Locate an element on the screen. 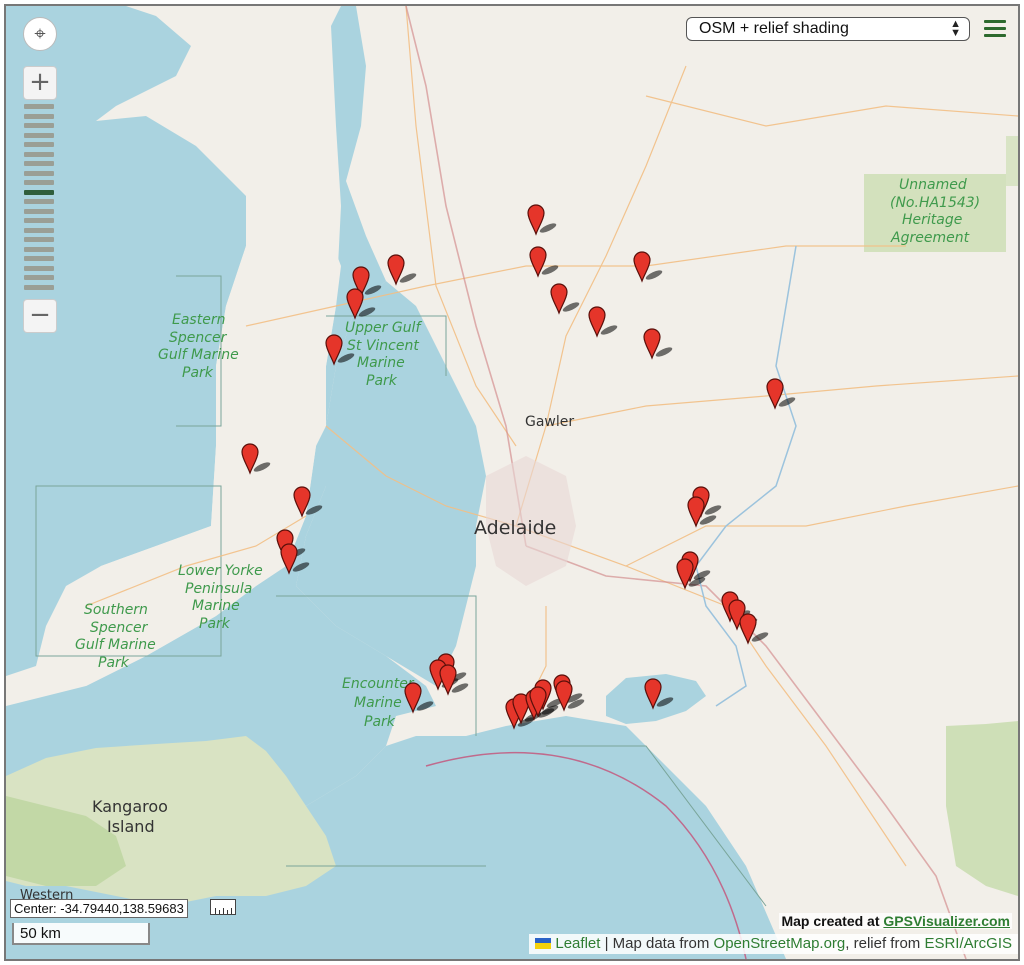 Image resolution: width=1024 pixels, height=965 pixels. label-kangaroo-2: Island is located at coordinates (131, 826).